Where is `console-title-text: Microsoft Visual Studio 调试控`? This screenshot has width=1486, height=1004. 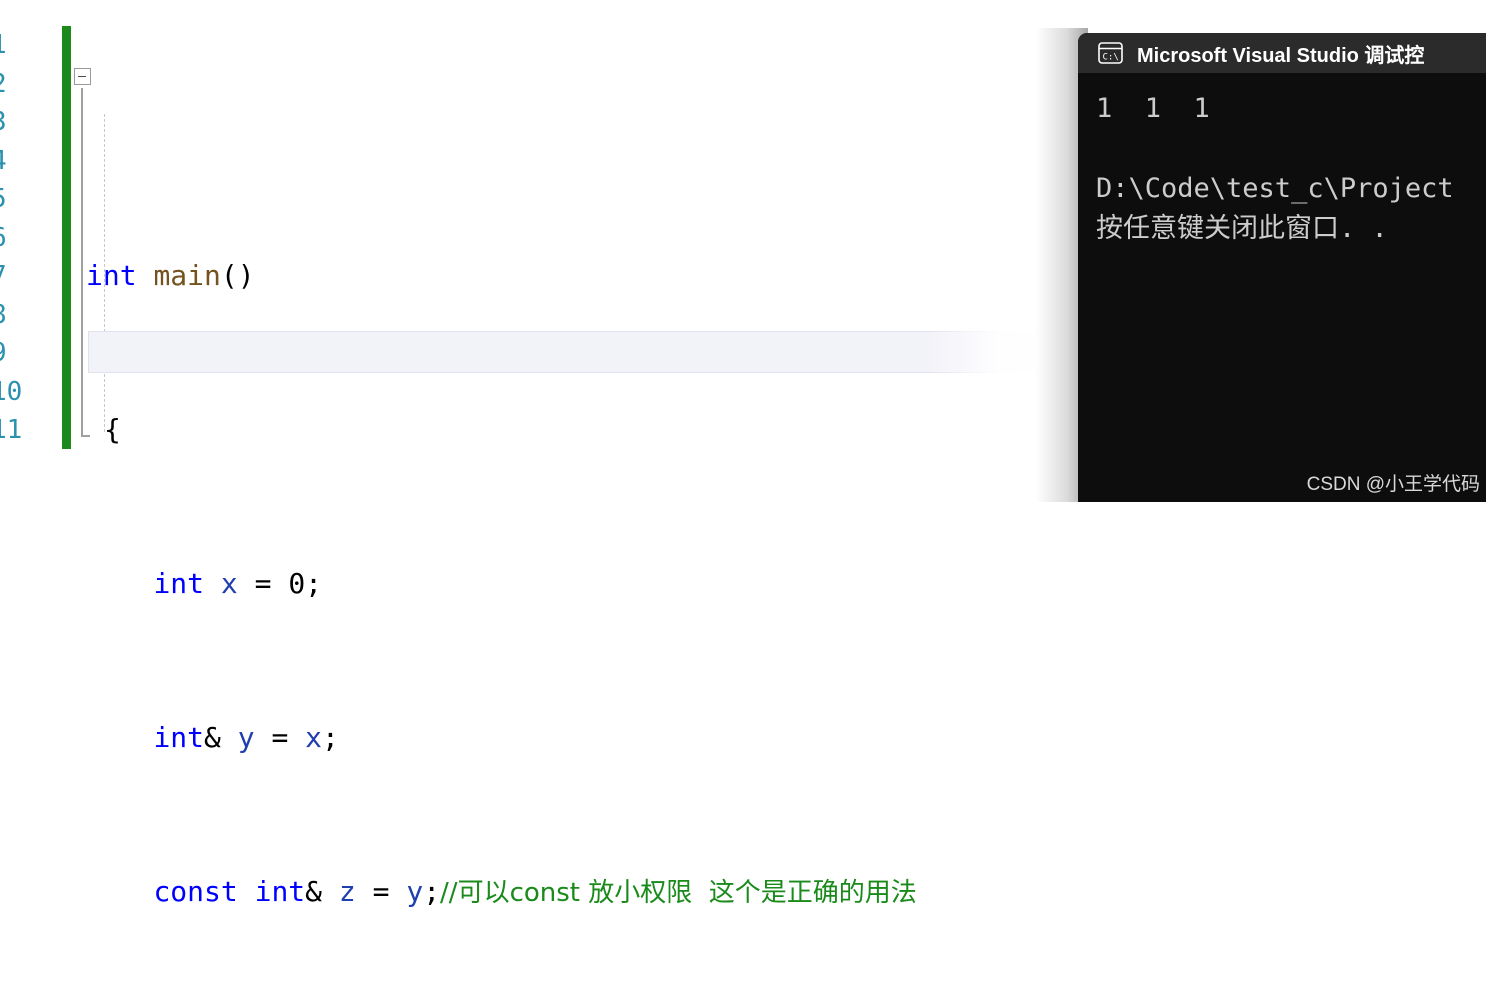 console-title-text: Microsoft Visual Studio 调试控 is located at coordinates (1281, 55).